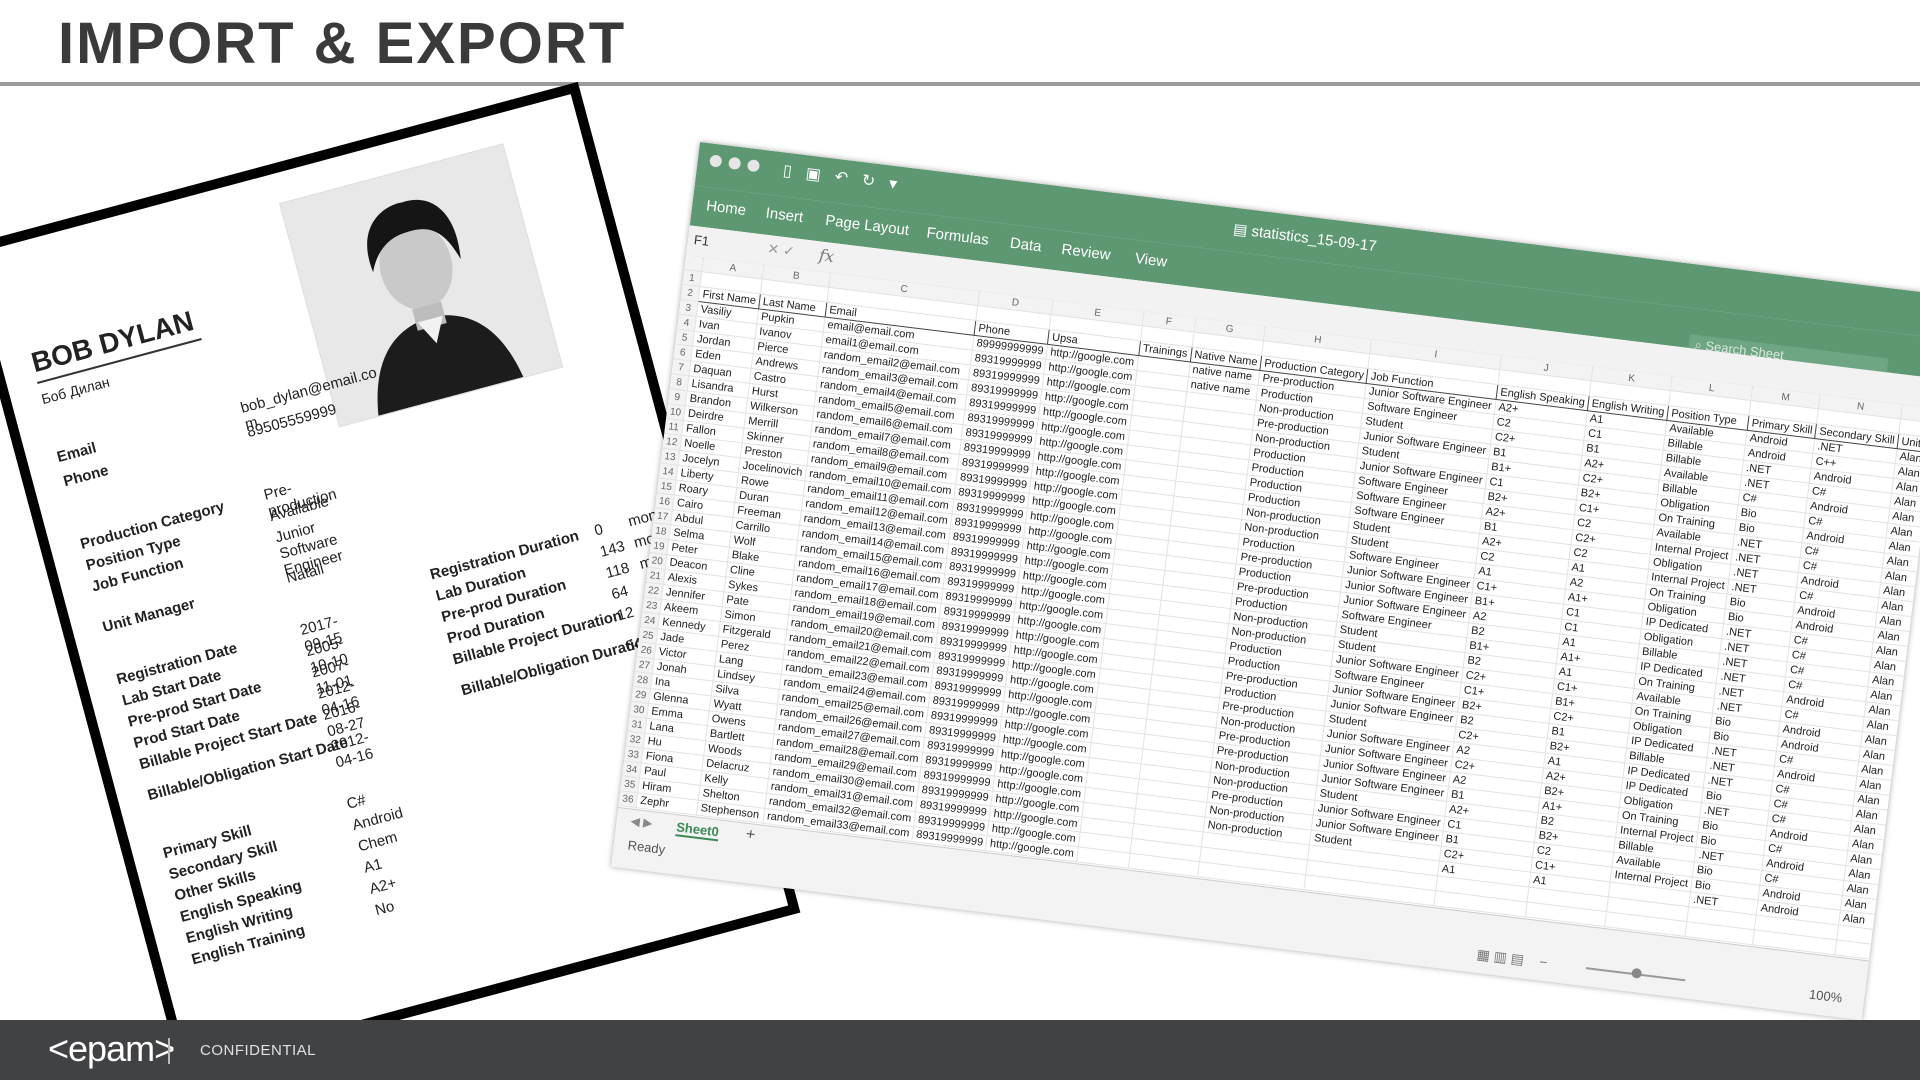 This screenshot has height=1080, width=1920. Describe the element at coordinates (641, 822) in the screenshot. I see `sheet-nav-arrows-icon: ◀ ▶` at that location.